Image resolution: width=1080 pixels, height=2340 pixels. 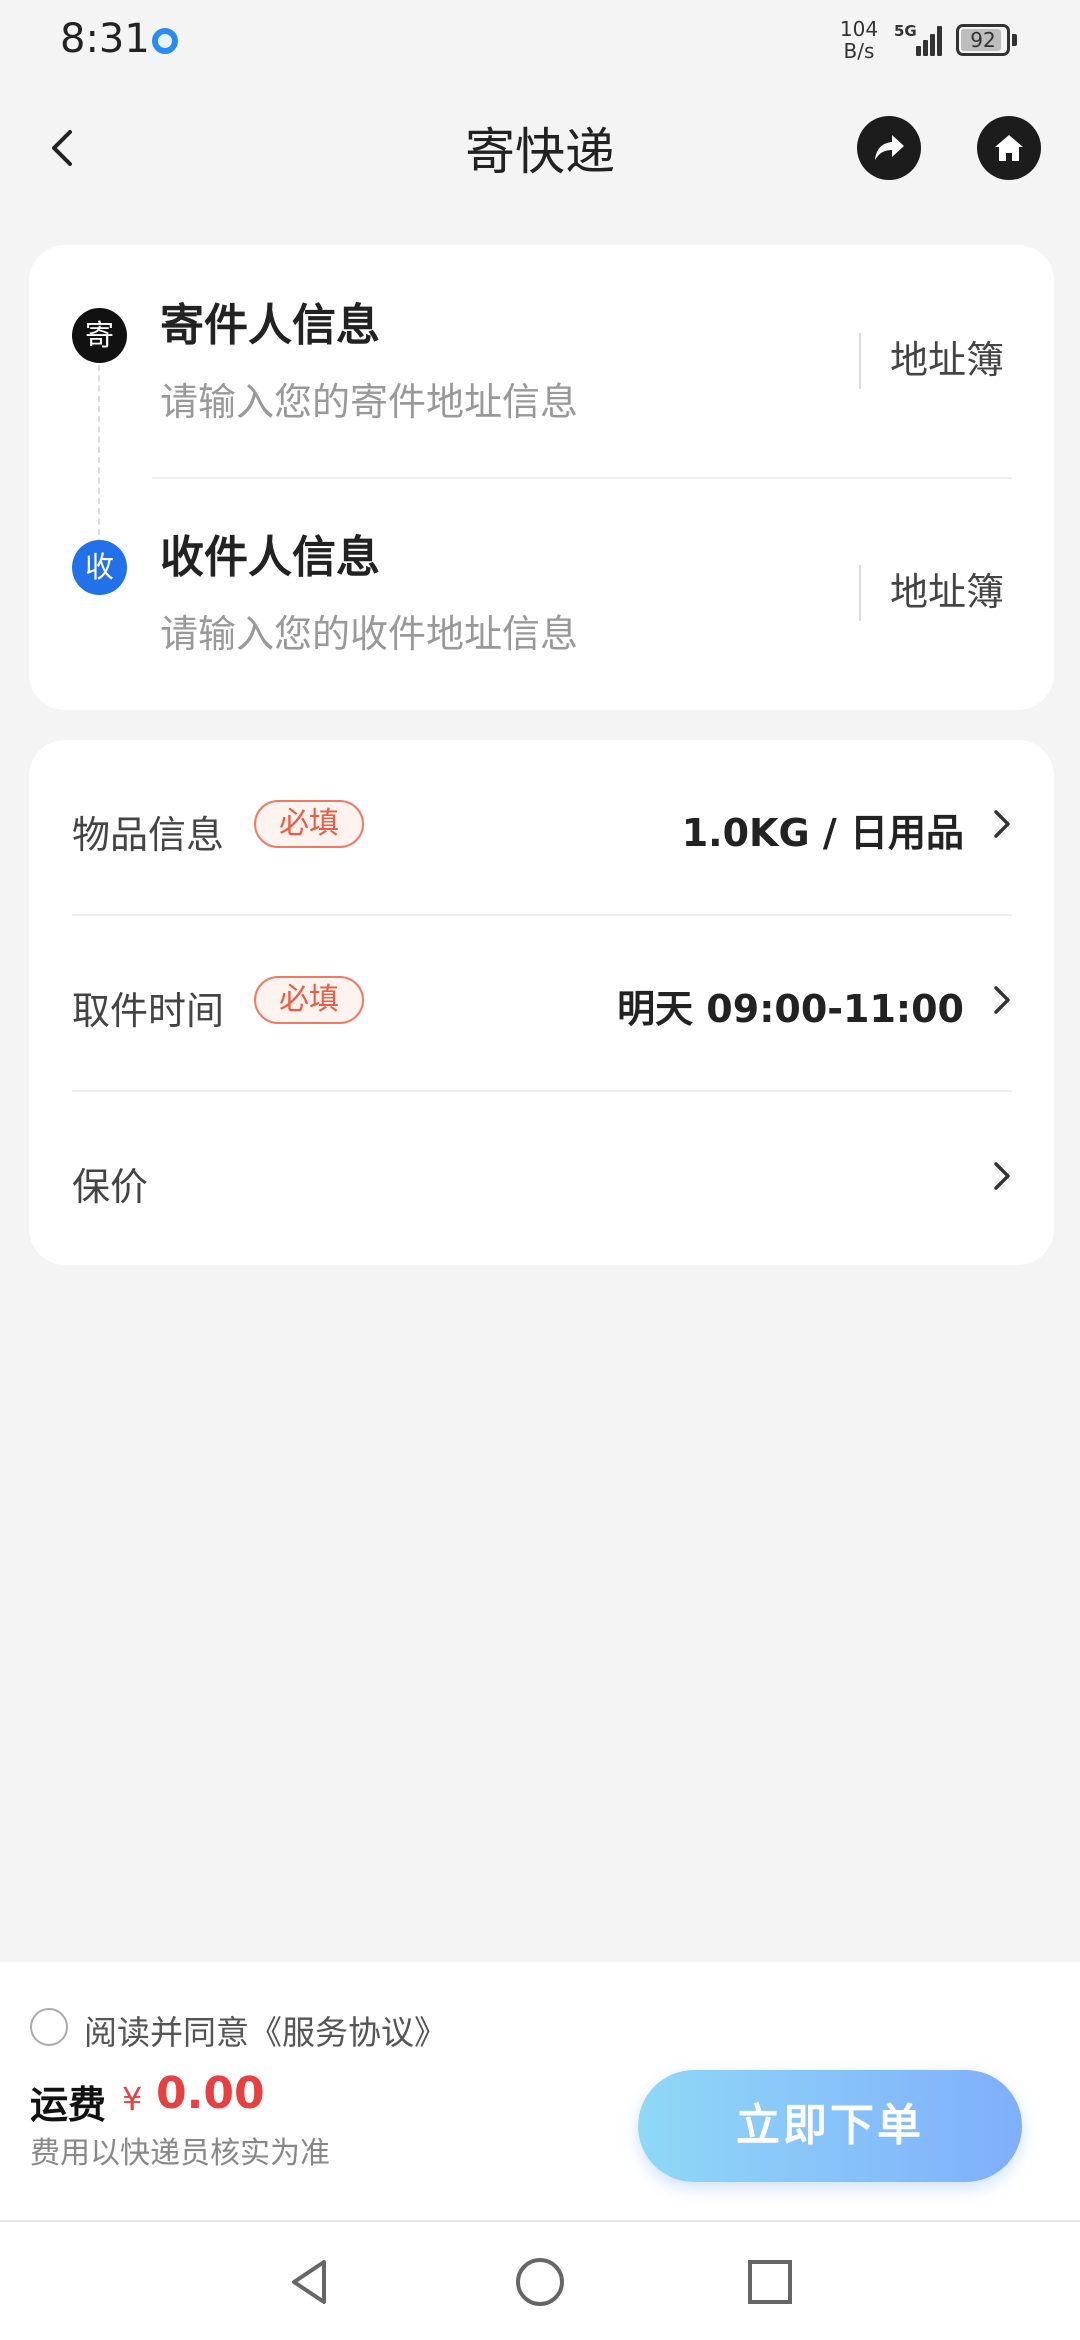 I want to click on network-type: 5G, so click(x=905, y=31).